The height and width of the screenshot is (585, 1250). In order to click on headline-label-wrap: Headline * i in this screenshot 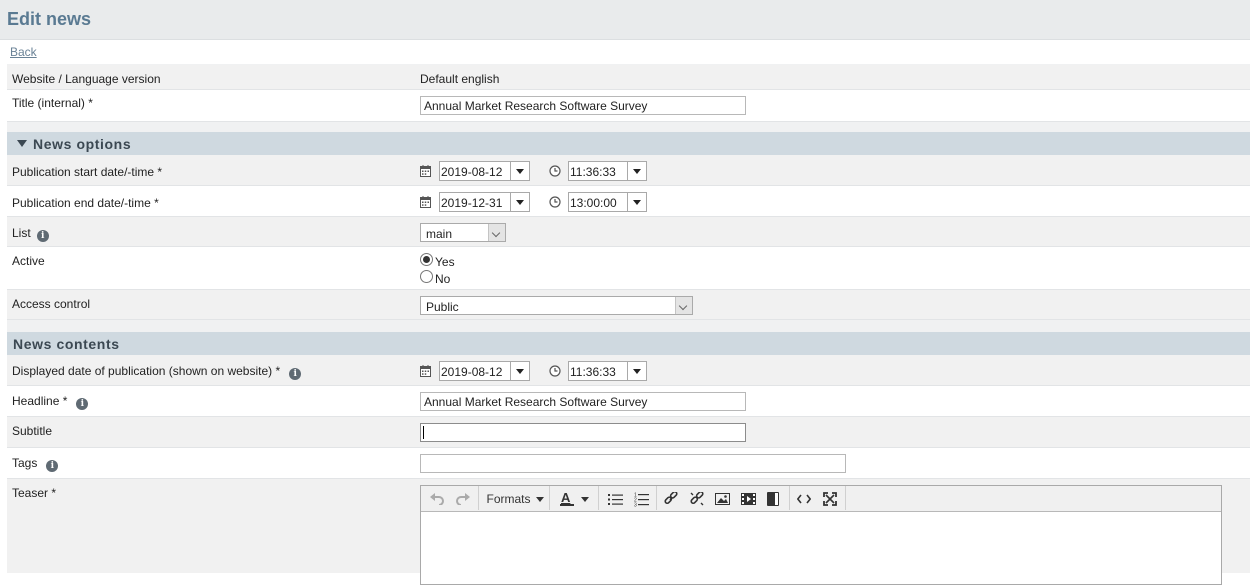, I will do `click(50, 402)`.